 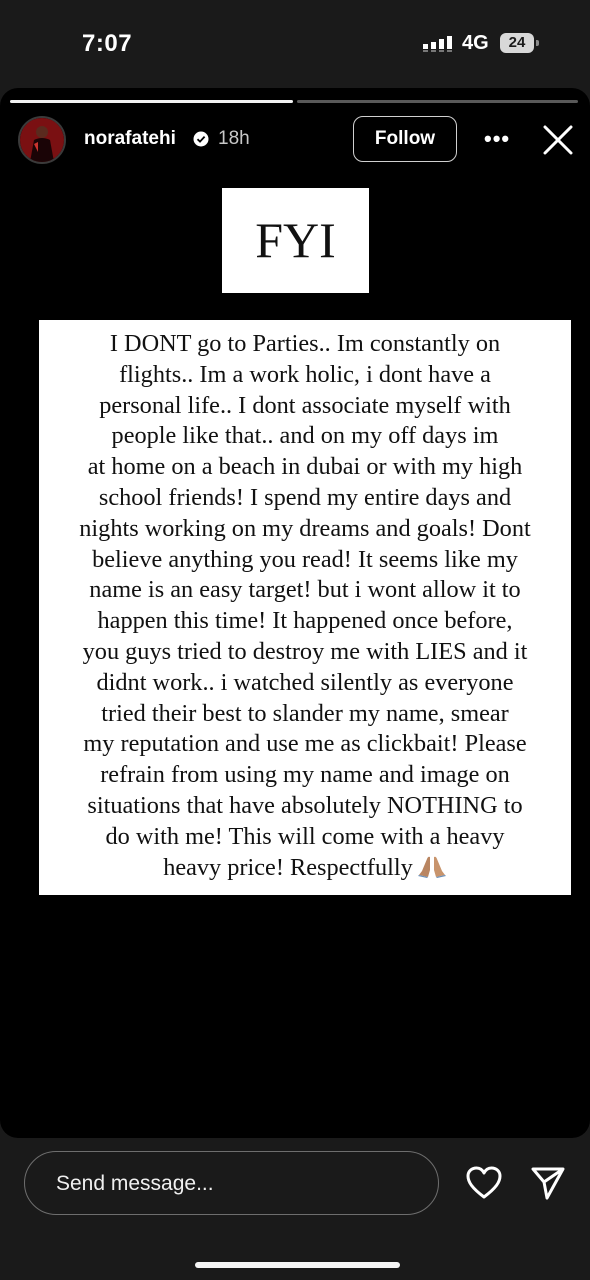 What do you see at coordinates (548, 1183) in the screenshot?
I see `send-icon` at bounding box center [548, 1183].